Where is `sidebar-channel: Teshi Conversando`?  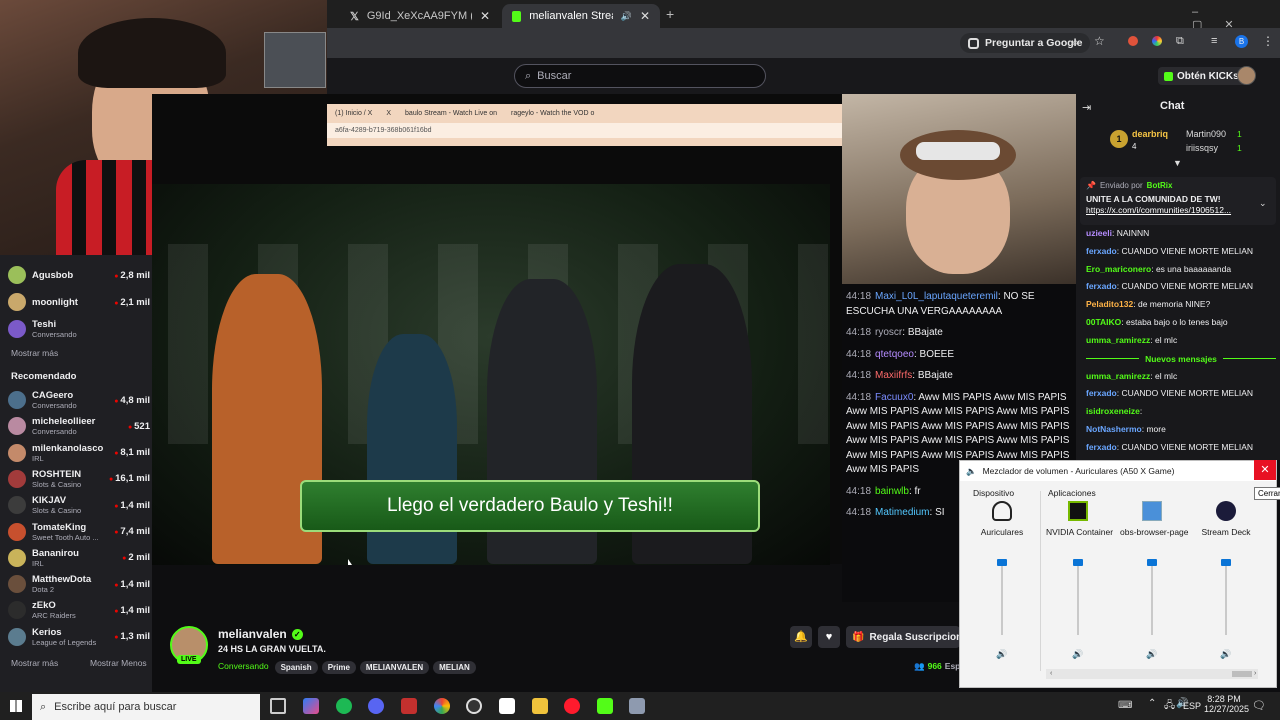
sidebar-channel: Teshi Conversando is located at coordinates (79, 329).